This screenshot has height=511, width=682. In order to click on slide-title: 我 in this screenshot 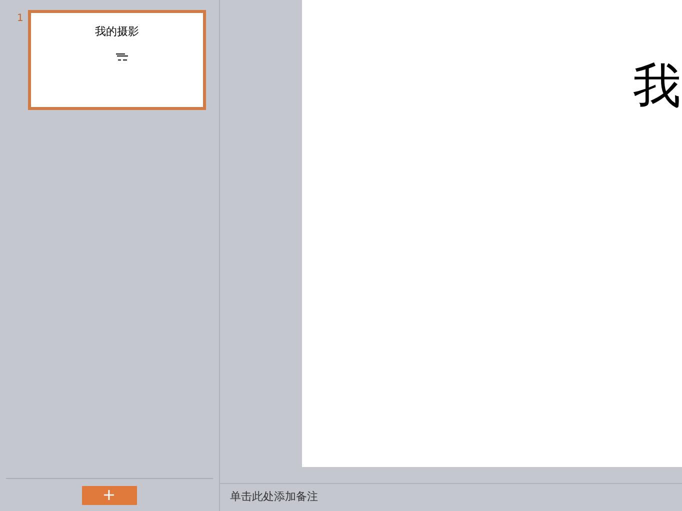, I will do `click(657, 86)`.